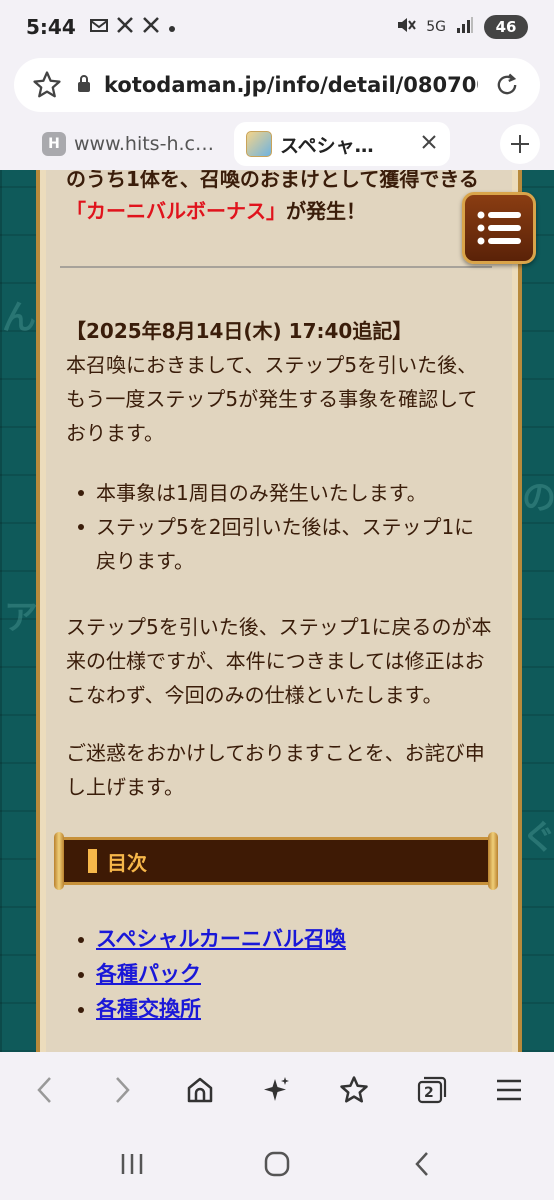  What do you see at coordinates (465, 27) in the screenshot?
I see `signal-icon` at bounding box center [465, 27].